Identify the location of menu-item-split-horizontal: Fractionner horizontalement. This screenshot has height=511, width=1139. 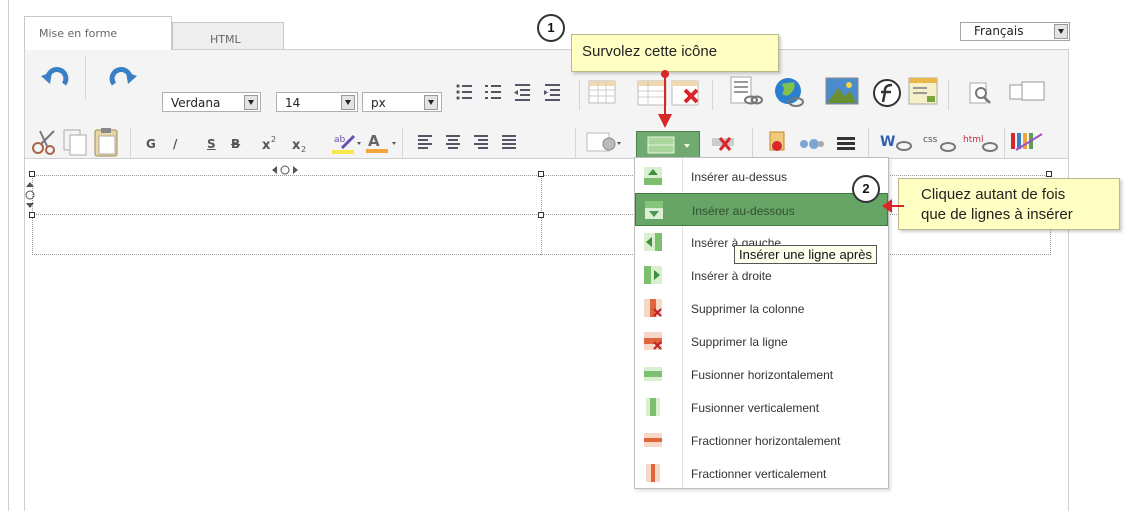
(761, 440).